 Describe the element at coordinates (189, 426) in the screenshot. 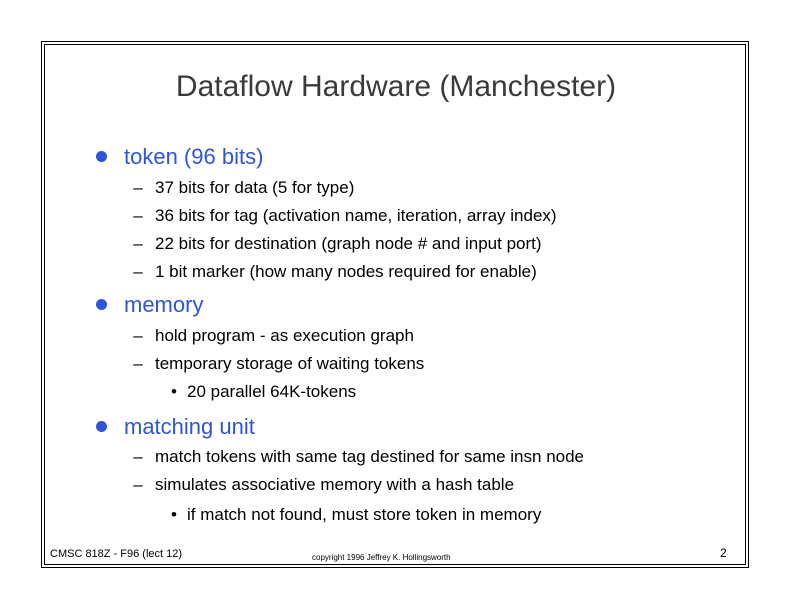

I see `bullet-heading-text: matching unit` at that location.